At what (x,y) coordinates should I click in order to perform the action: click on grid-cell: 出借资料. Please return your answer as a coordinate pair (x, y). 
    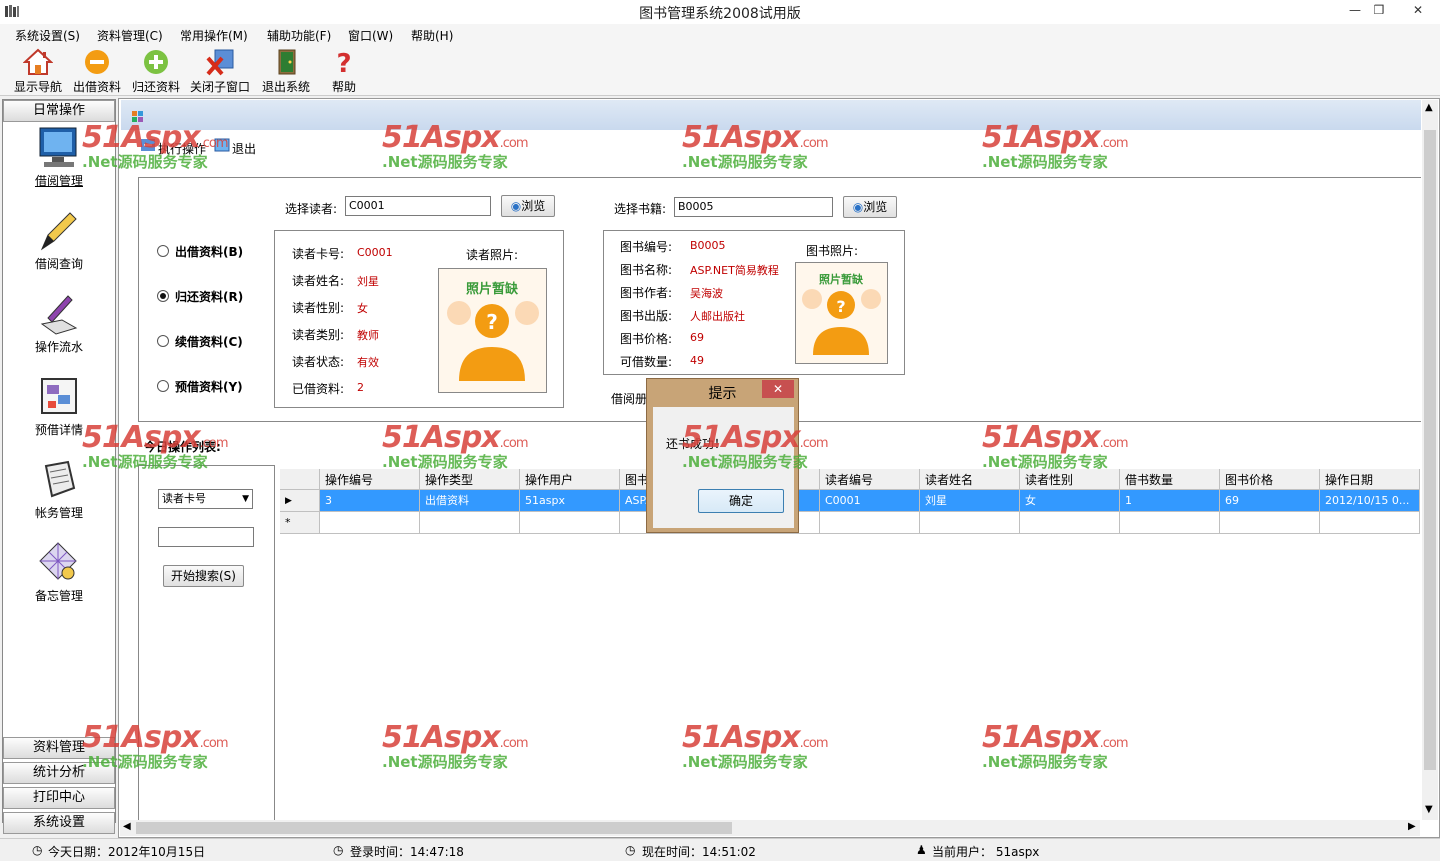
    Looking at the image, I should click on (470, 501).